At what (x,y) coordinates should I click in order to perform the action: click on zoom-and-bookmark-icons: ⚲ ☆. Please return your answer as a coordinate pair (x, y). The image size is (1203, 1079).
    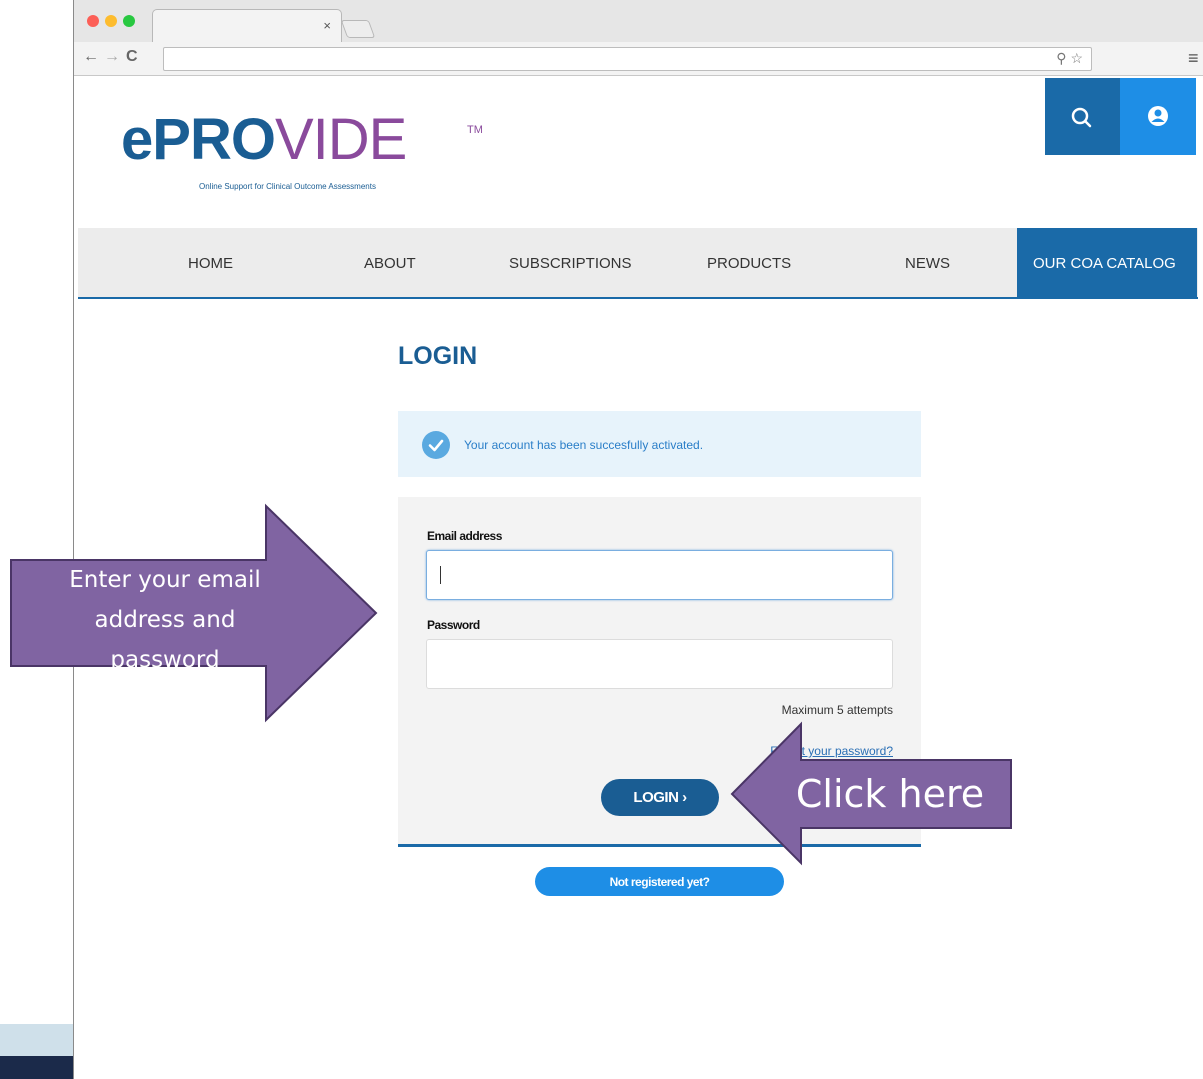
    Looking at the image, I should click on (1069, 58).